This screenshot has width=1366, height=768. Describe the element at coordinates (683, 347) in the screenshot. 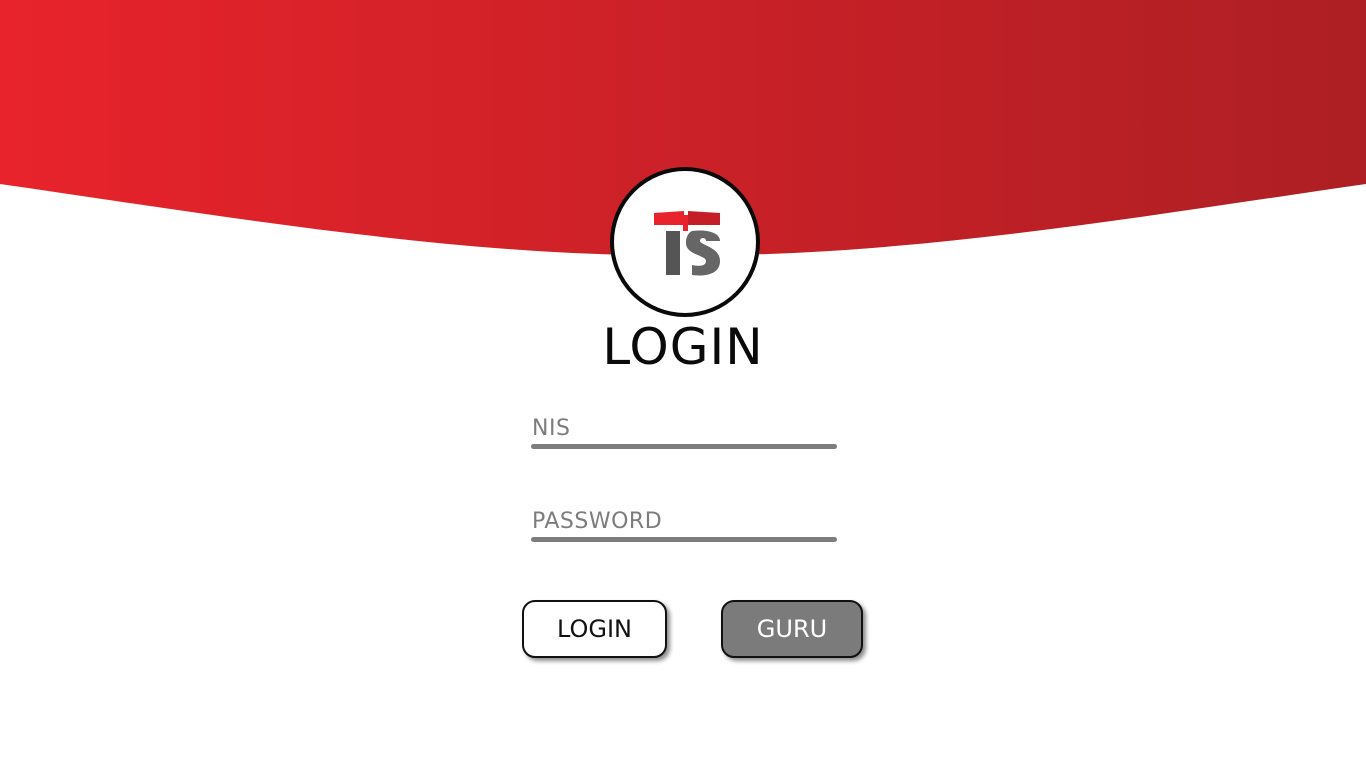

I see `page-title: LOGIN` at that location.